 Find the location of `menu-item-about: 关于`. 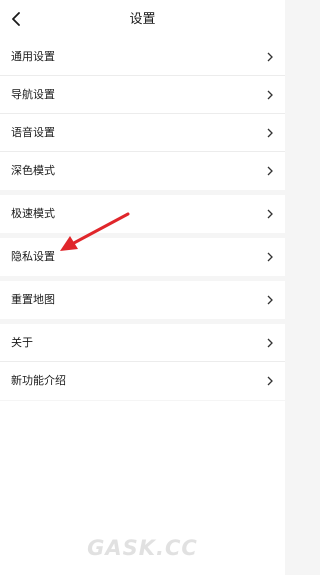

menu-item-about: 关于 is located at coordinates (142, 343).